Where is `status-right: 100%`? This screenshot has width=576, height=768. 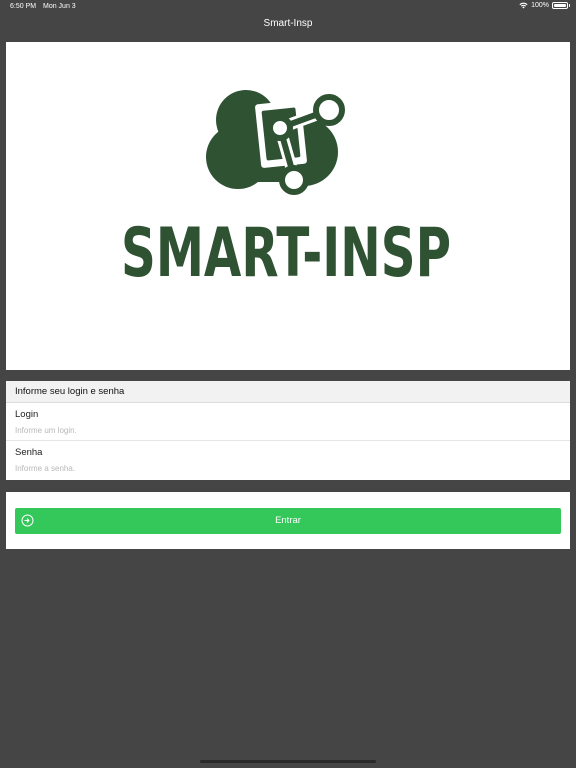 status-right: 100% is located at coordinates (544, 5).